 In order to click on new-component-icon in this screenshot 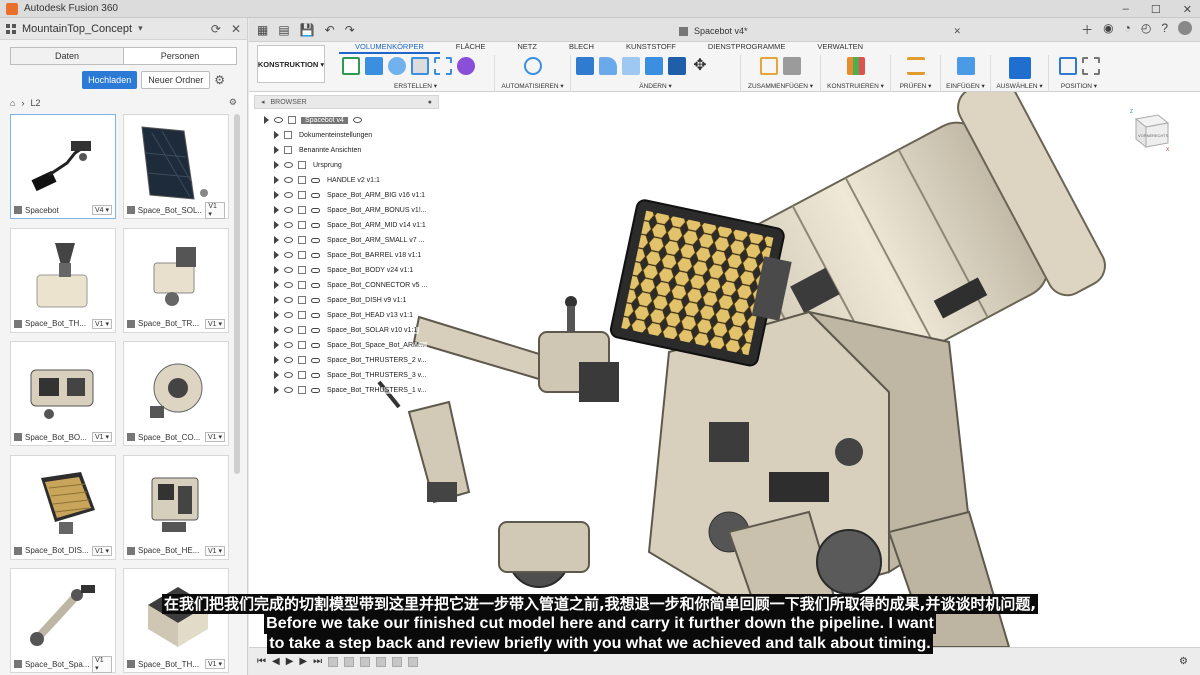, I will do `click(769, 66)`.